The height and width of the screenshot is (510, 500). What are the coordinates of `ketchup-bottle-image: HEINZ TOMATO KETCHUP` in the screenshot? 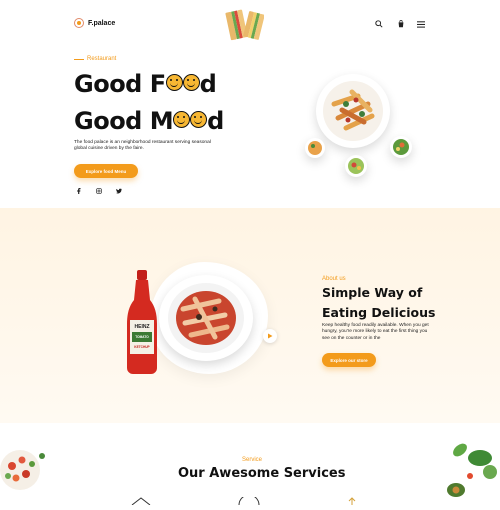 It's located at (142, 323).